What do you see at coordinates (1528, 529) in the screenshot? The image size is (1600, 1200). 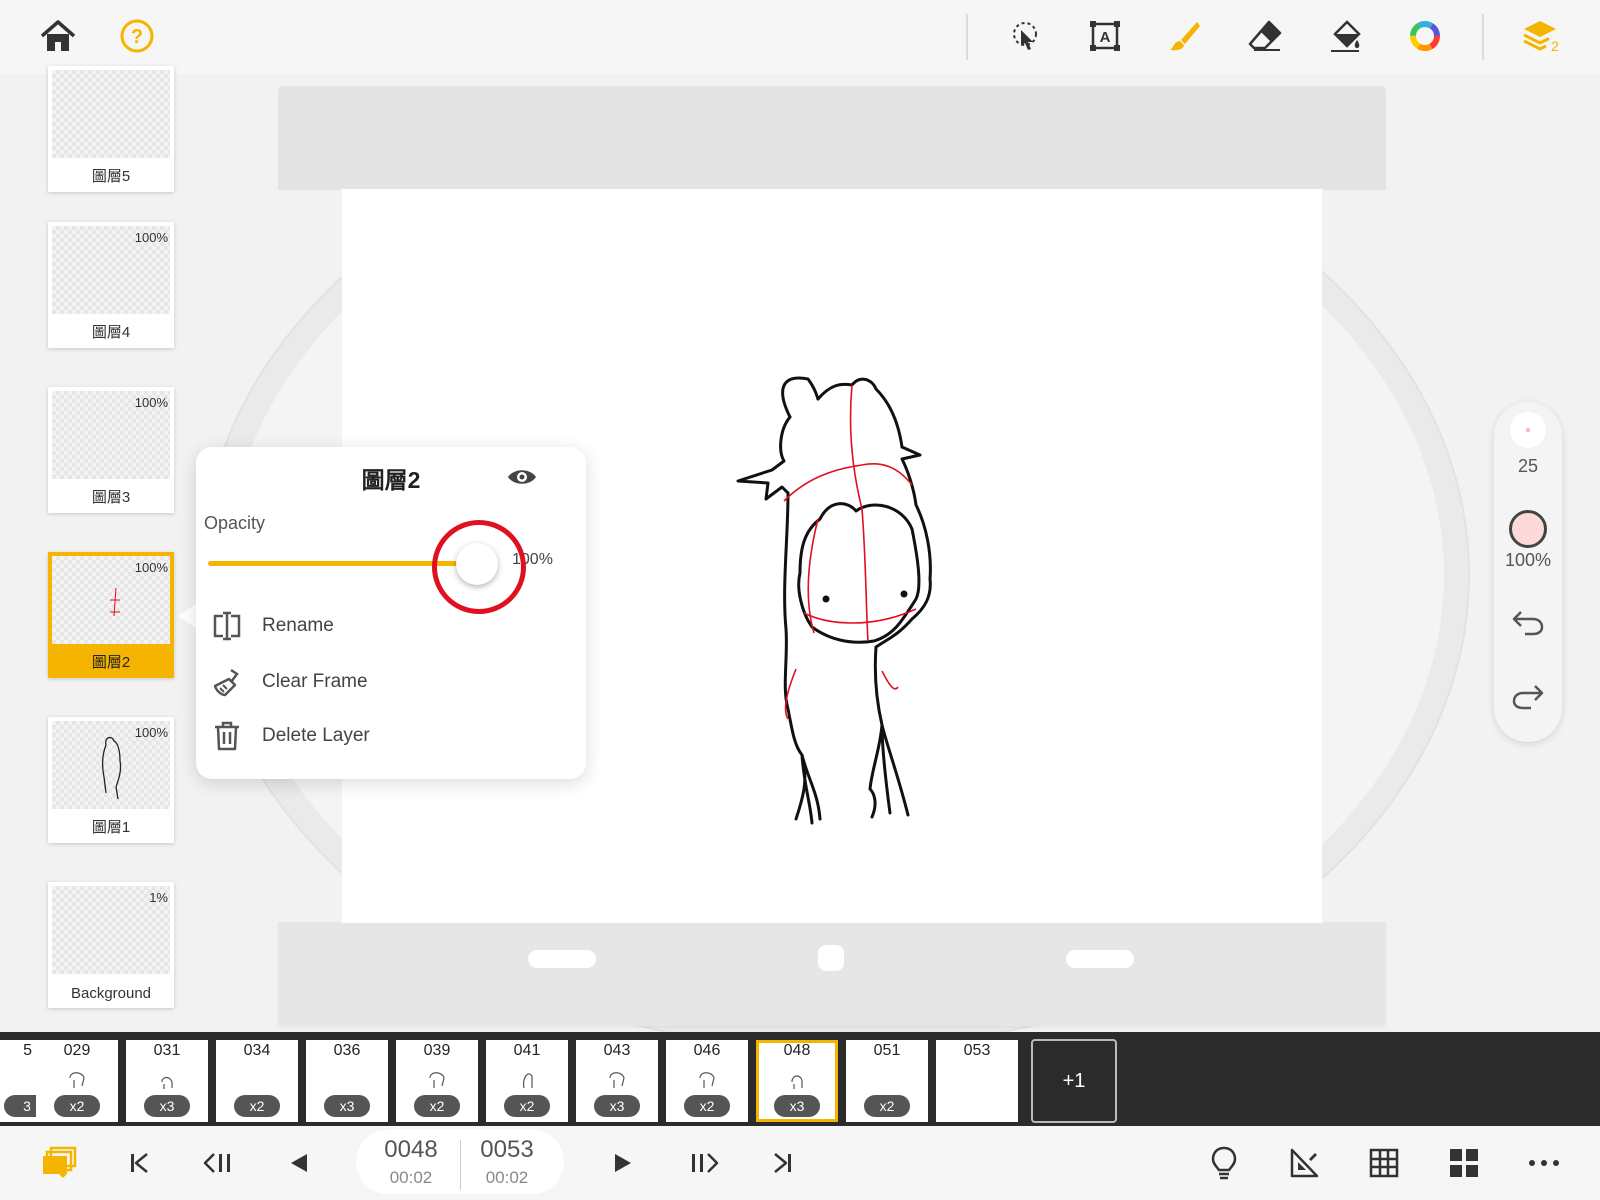 I see `brush-opacity-control` at bounding box center [1528, 529].